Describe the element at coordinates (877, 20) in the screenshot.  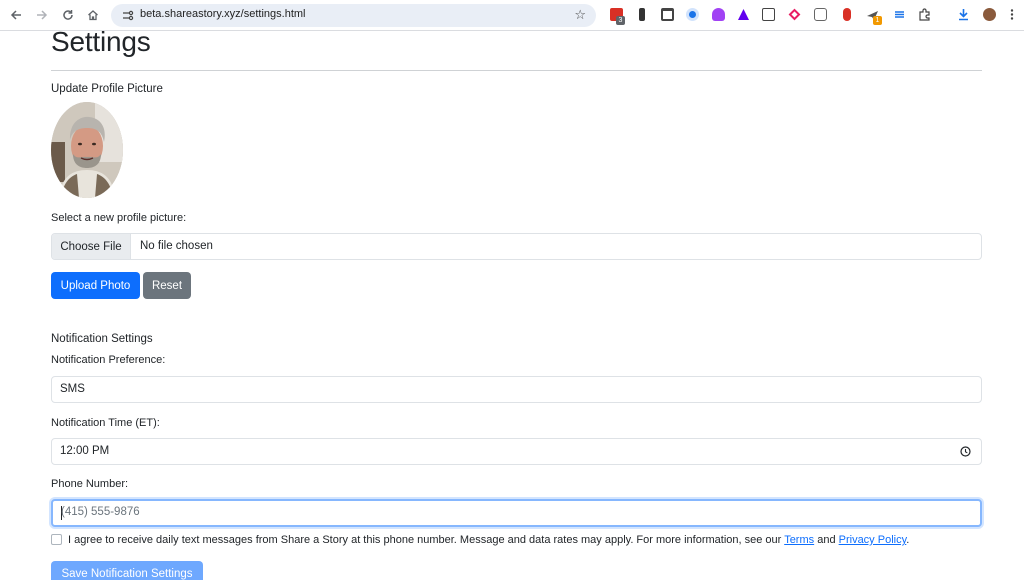
I see `extension-badge: 1` at that location.